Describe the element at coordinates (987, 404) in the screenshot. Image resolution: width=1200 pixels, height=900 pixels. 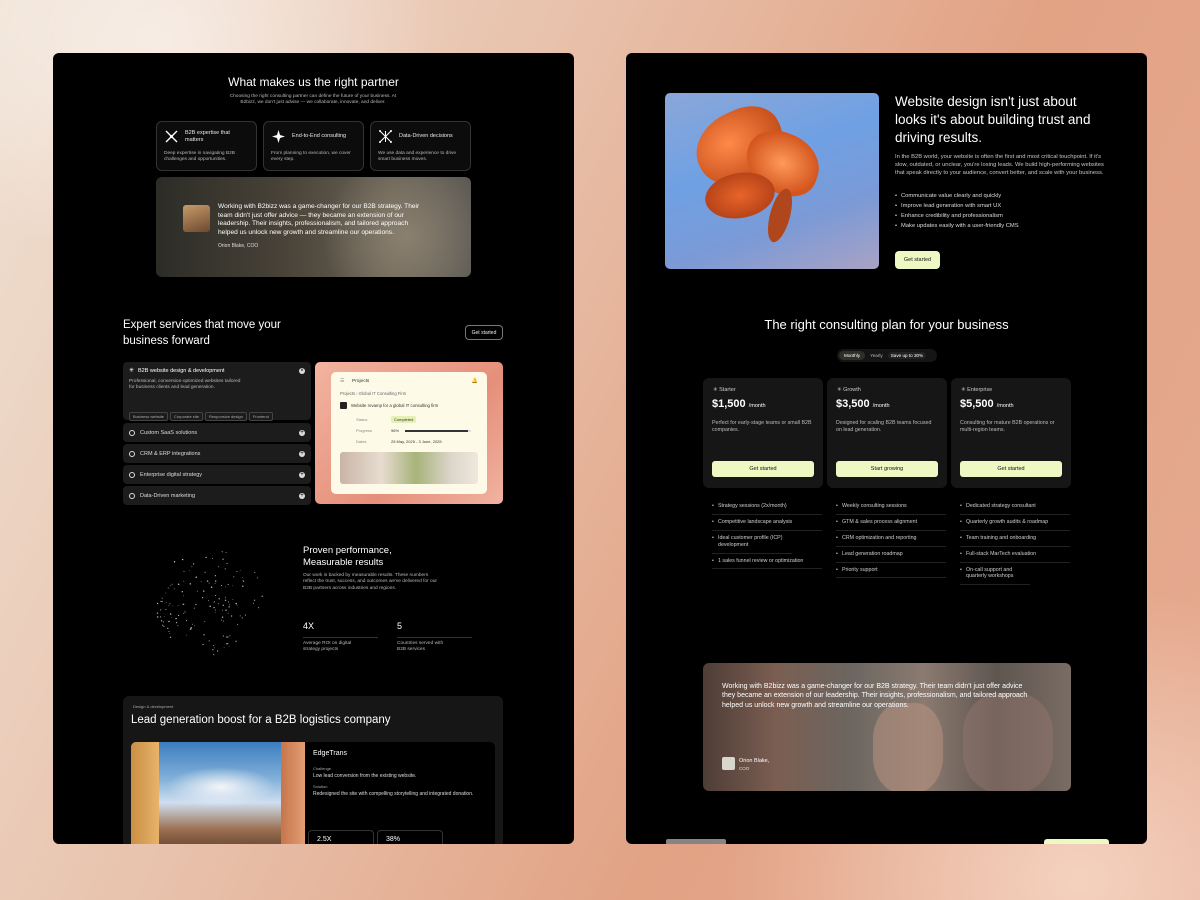
I see `plan-price: $5,500 /month` at that location.